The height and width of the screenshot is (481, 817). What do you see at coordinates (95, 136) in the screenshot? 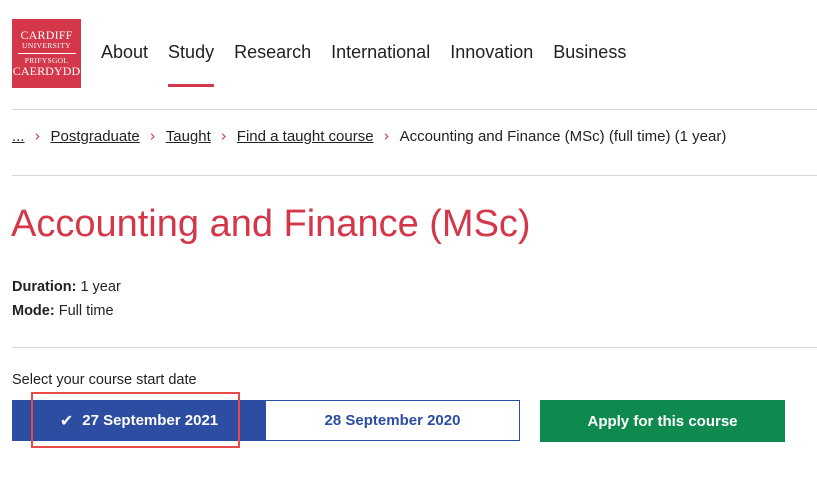
I see `breadcrumb-postgraduate: Postgraduate` at bounding box center [95, 136].